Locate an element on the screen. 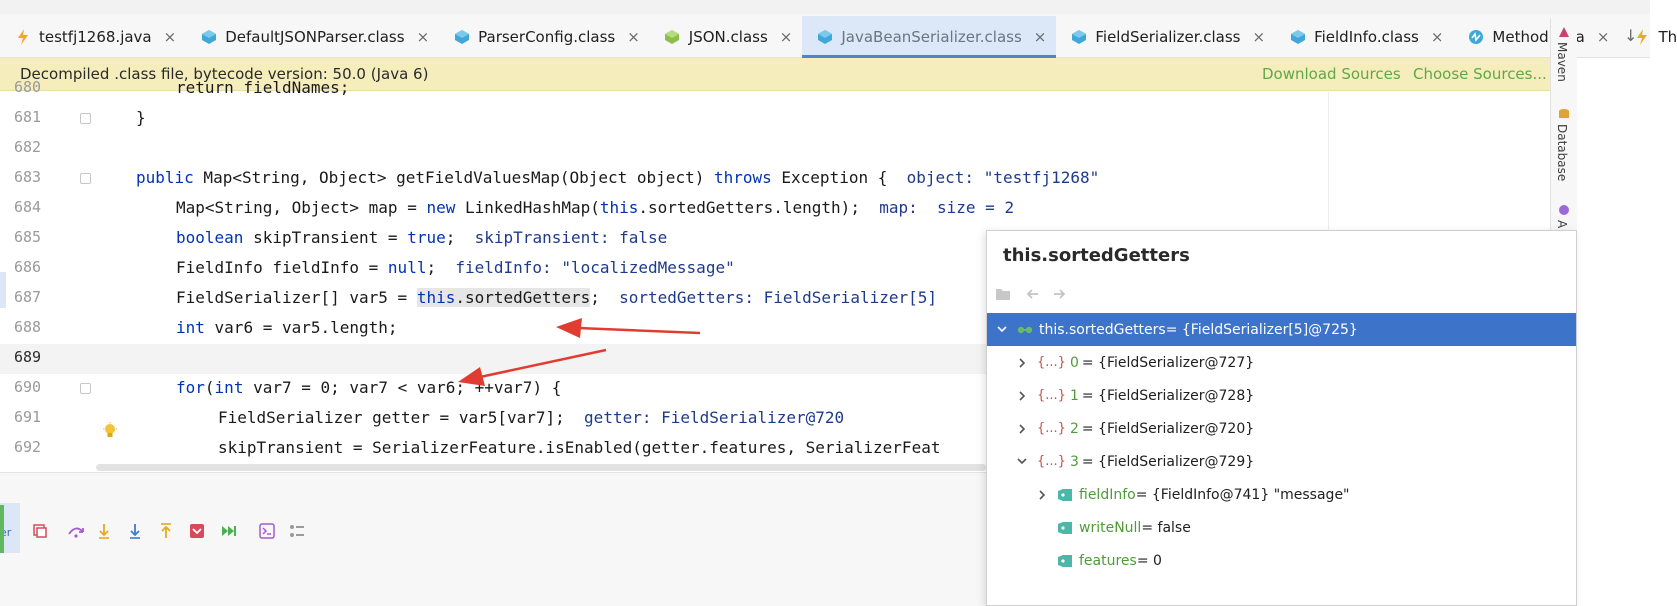 This screenshot has width=1677, height=606. tab-label: JavaBeanSerializer.class is located at coordinates (931, 37).